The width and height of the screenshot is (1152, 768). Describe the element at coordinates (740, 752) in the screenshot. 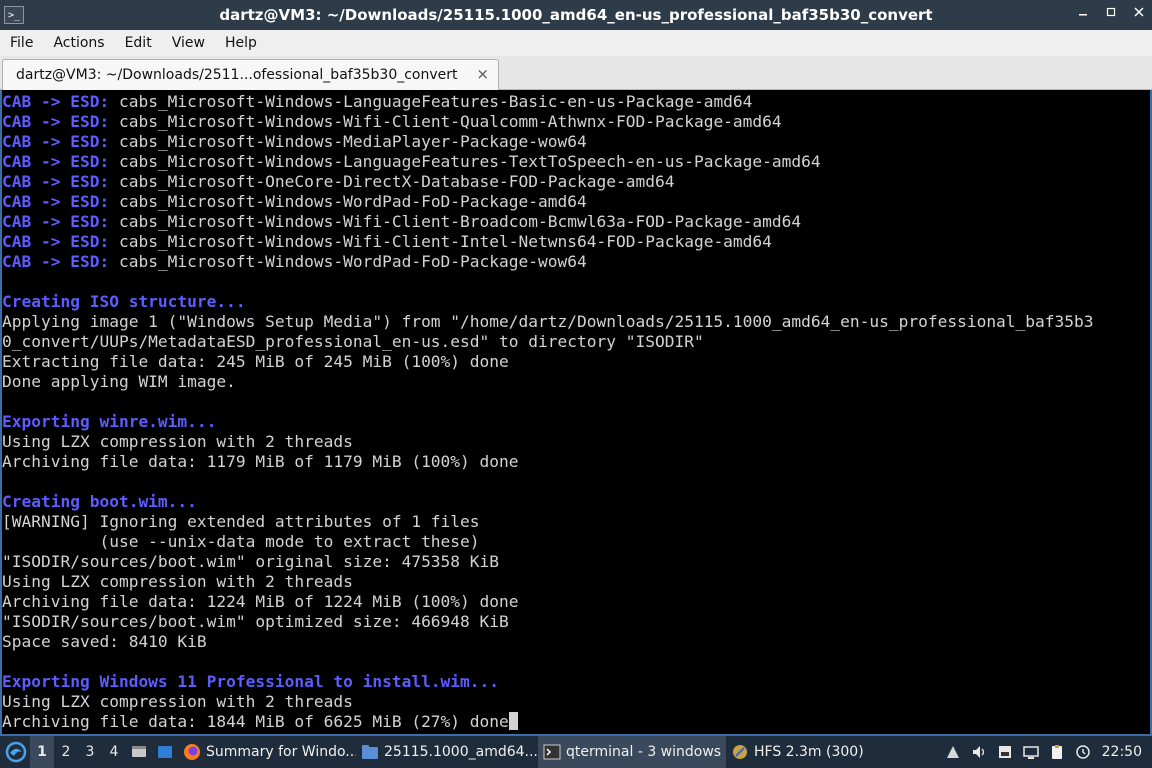

I see `hfs-icon` at that location.